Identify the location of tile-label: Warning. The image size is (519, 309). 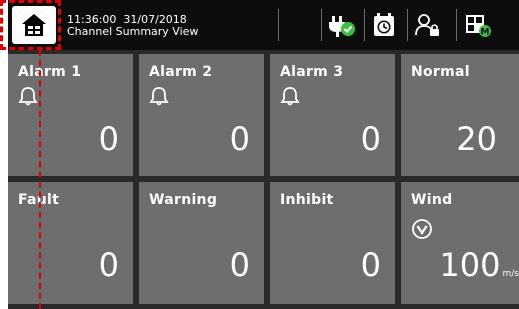
(183, 200).